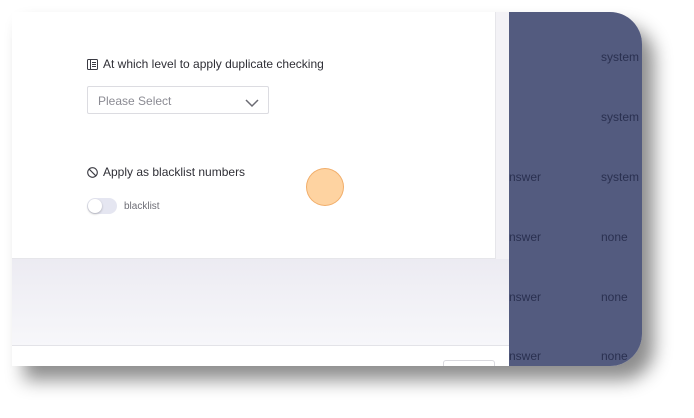  Describe the element at coordinates (95, 206) in the screenshot. I see `toggle-knob` at that location.